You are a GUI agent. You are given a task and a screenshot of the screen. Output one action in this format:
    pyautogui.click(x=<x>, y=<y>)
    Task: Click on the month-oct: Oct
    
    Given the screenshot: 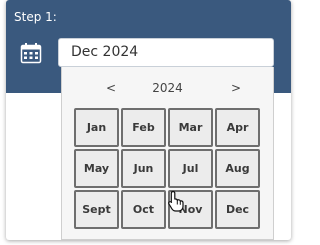 What is the action you would take?
    pyautogui.click(x=143, y=209)
    